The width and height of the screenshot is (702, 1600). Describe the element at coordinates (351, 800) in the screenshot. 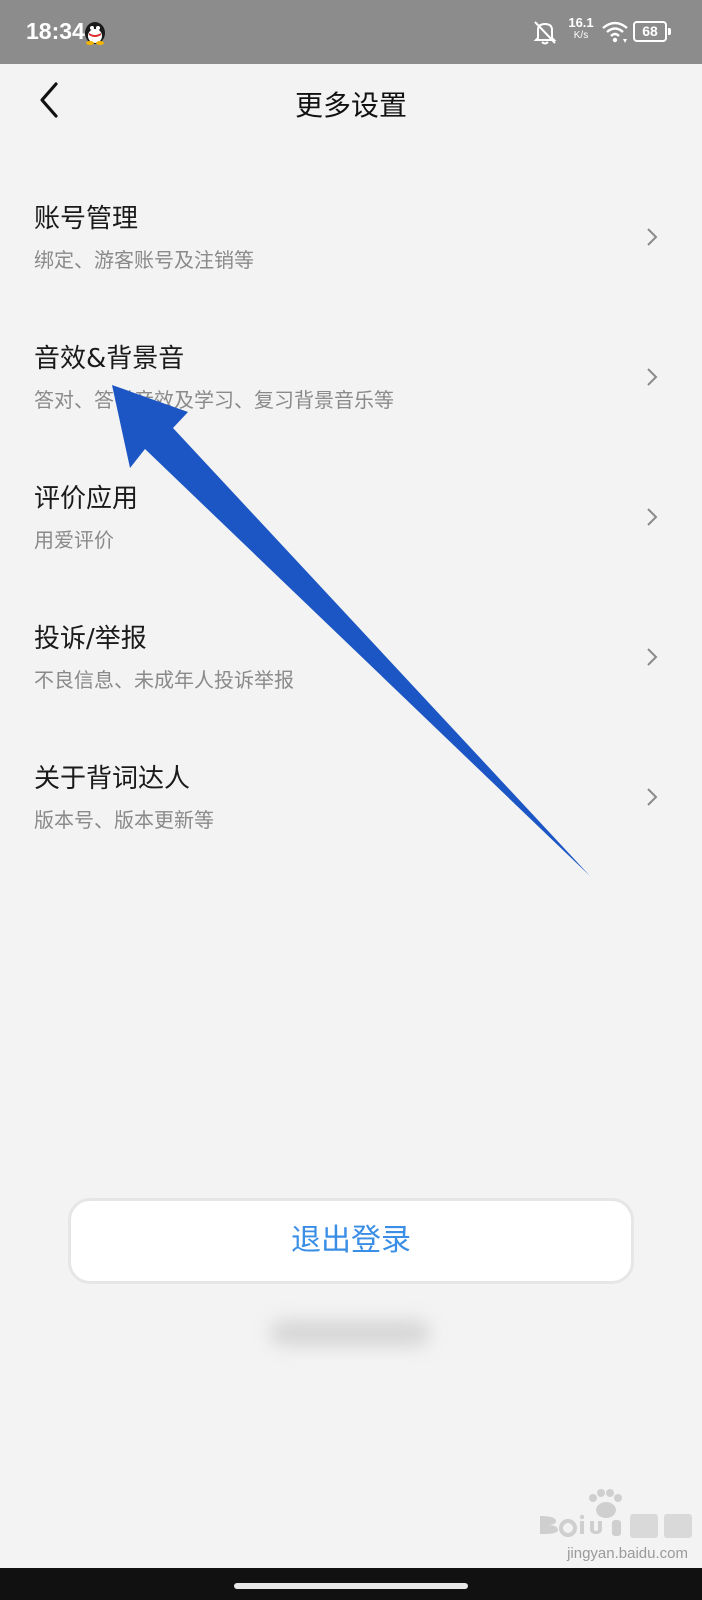

I see `settings-item-about: 关于背词达人 版本号、版本更新等` at that location.